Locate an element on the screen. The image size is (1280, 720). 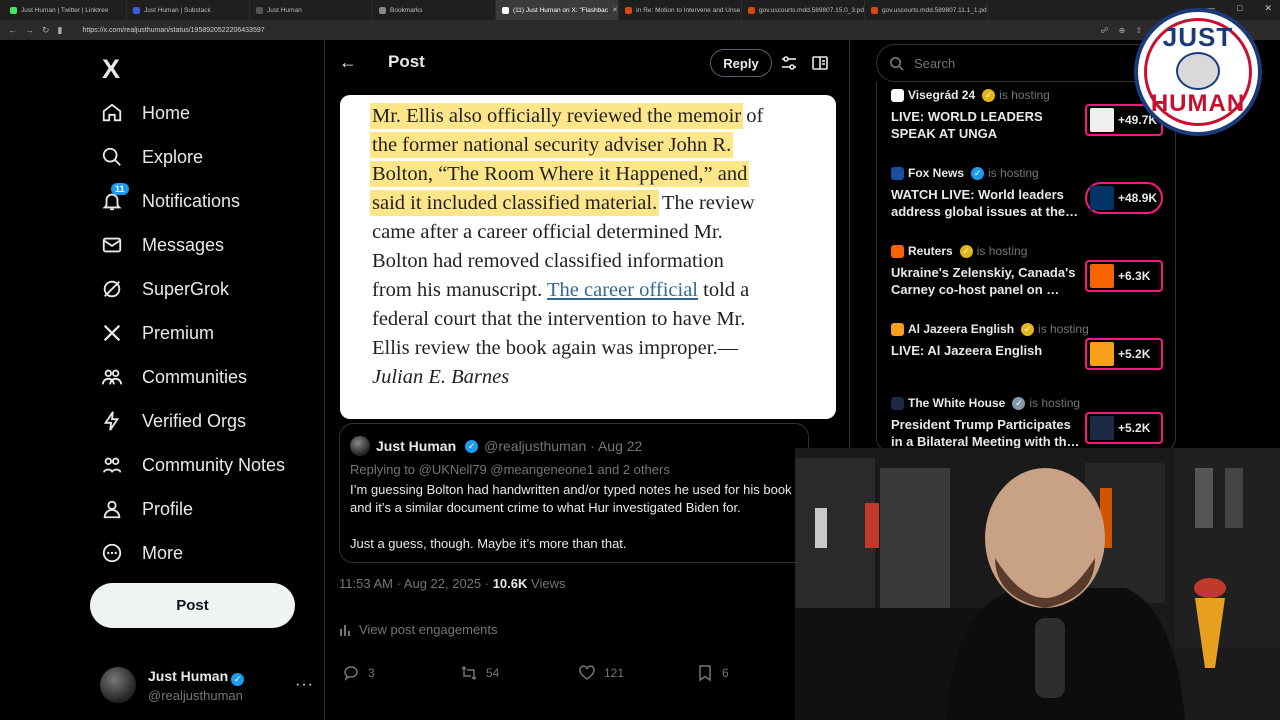
forward-arrow-icon: → is located at coordinates (29, 30).